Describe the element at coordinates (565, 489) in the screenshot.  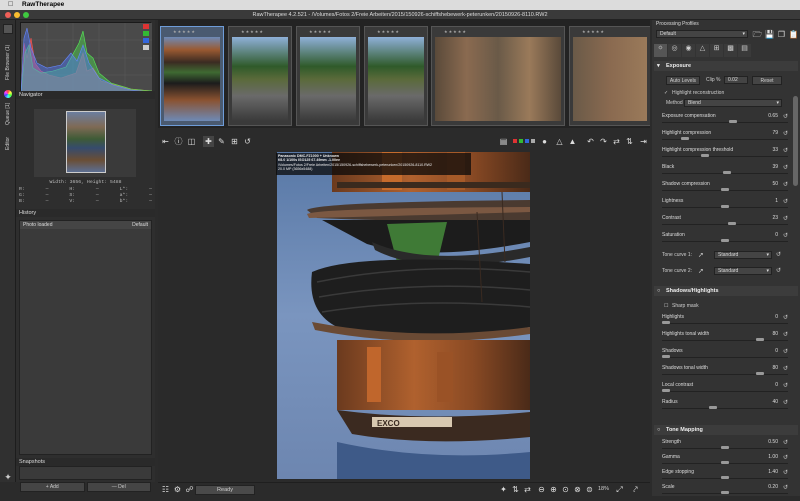
I see `zoom-fit-icon: ⊙` at that location.